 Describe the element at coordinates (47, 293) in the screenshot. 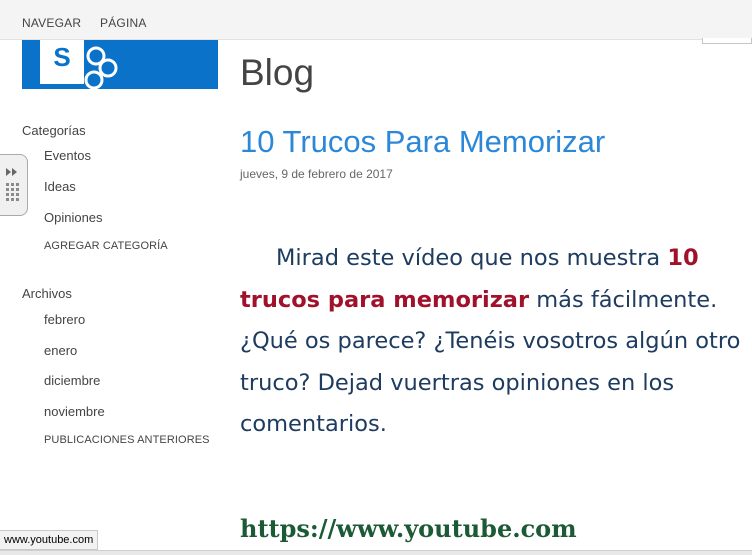

I see `archives-heading: Archivos` at that location.